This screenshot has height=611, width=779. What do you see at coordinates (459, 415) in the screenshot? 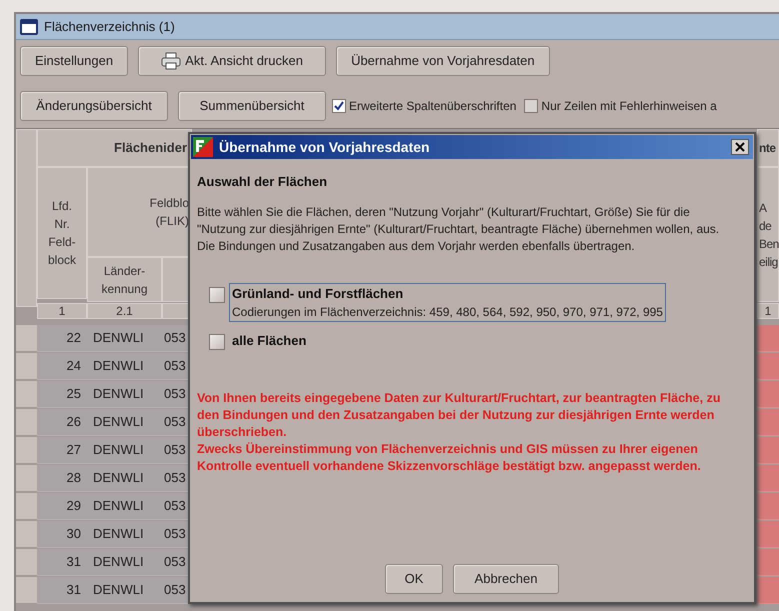
I see `warning-text: Von Ihnen bereits eingegebene Daten zur Kulturart/Fruchtart, zur beantragten Fläche, zu den Bindungen und den Zusatzangaben bei der Nutzung zur diesjährigen Ernte werden überschrieben.` at bounding box center [459, 415].